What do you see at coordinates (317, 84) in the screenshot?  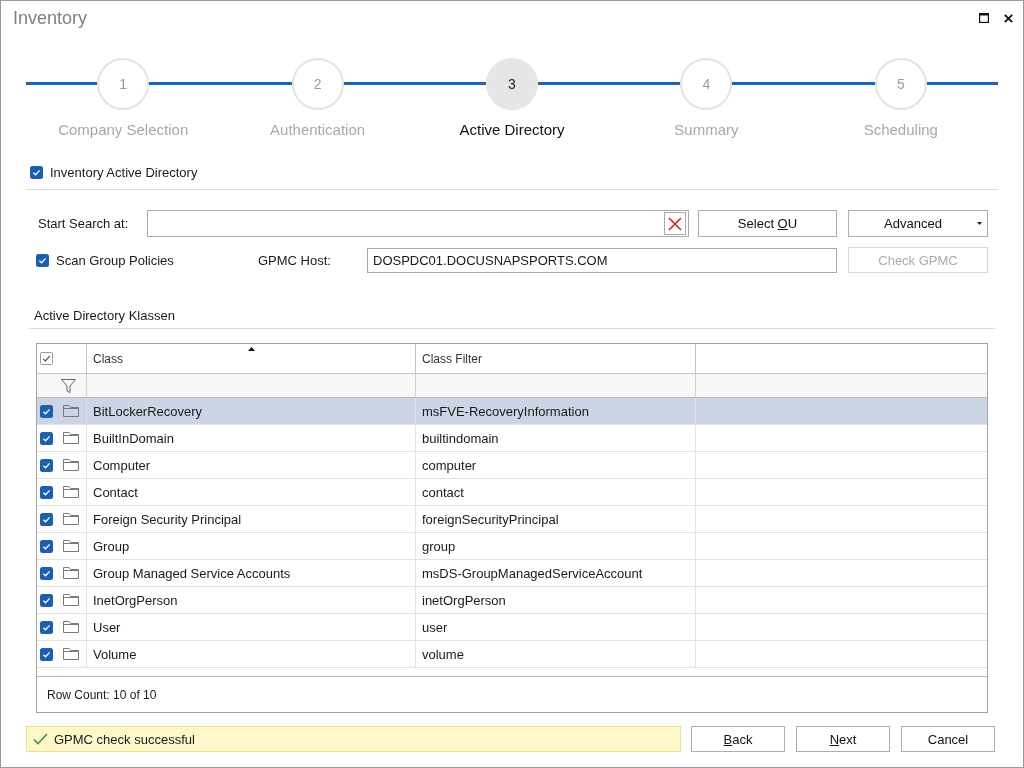 I see `step-indicator: 2` at bounding box center [317, 84].